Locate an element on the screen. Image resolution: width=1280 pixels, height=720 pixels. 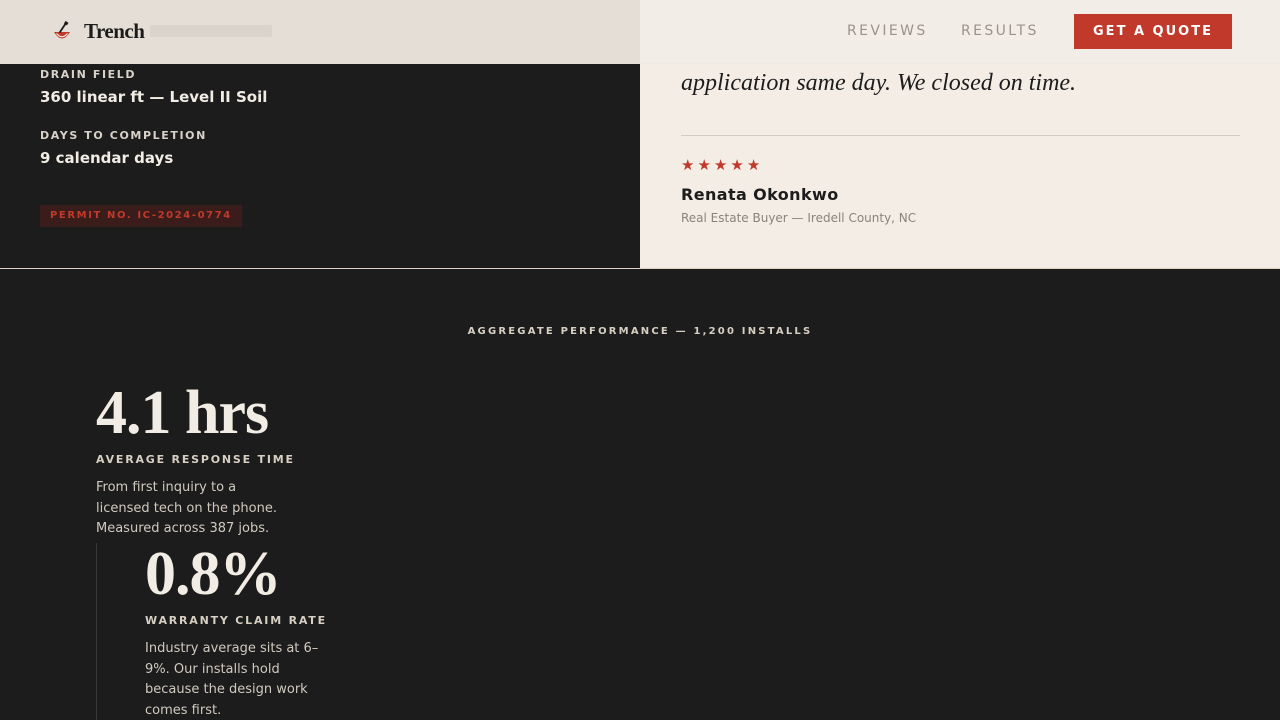
section-divider is located at coordinates (640, 268).